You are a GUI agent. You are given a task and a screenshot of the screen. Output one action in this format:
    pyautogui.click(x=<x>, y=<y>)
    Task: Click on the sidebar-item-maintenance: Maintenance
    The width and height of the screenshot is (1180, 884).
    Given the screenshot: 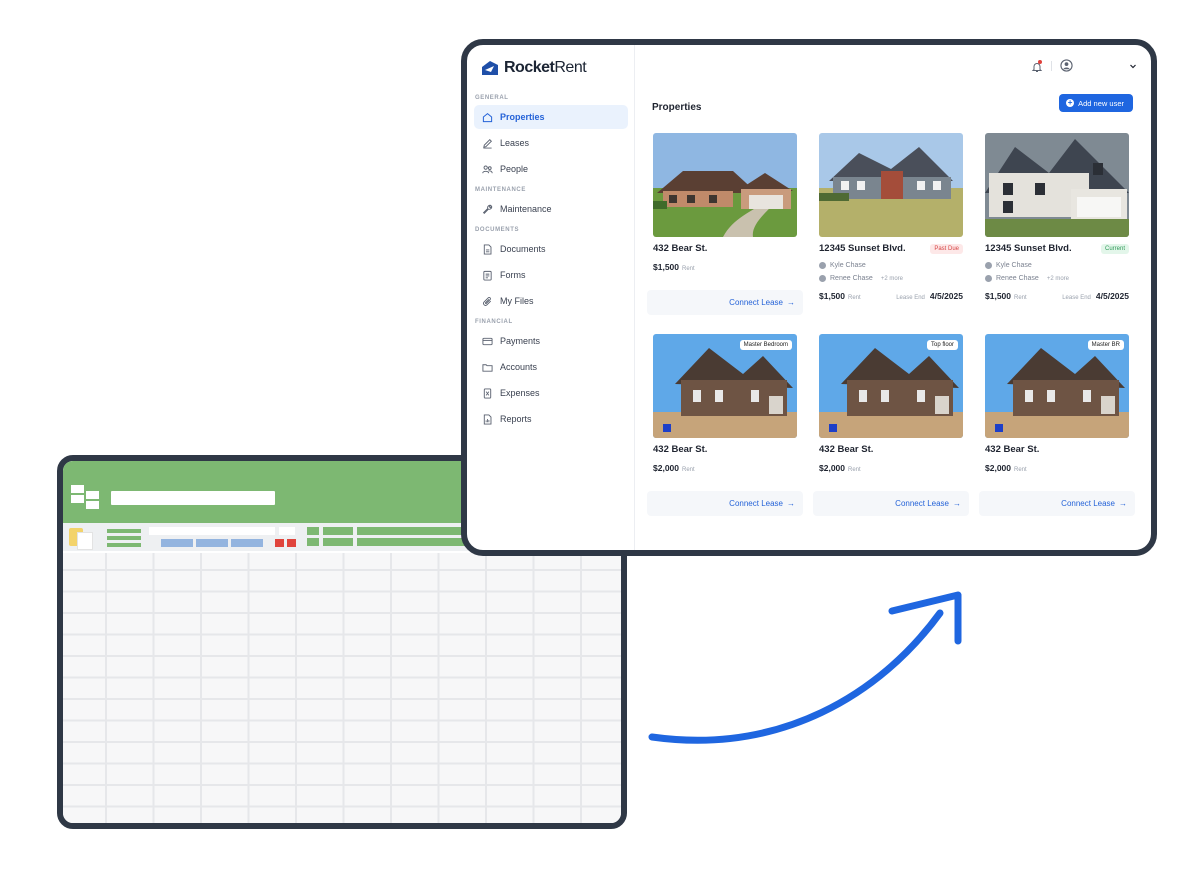 What is the action you would take?
    pyautogui.click(x=551, y=209)
    